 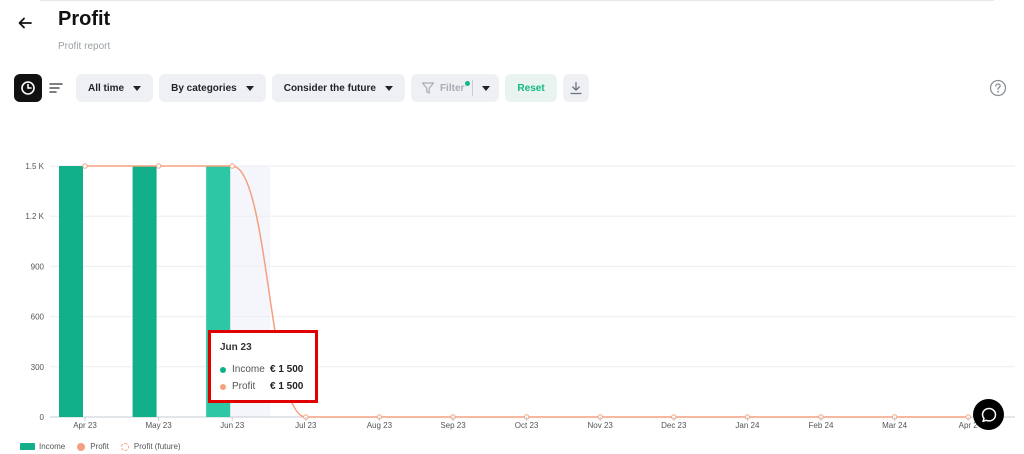 What do you see at coordinates (236, 347) in the screenshot?
I see `tooltip-title: Jun 23` at bounding box center [236, 347].